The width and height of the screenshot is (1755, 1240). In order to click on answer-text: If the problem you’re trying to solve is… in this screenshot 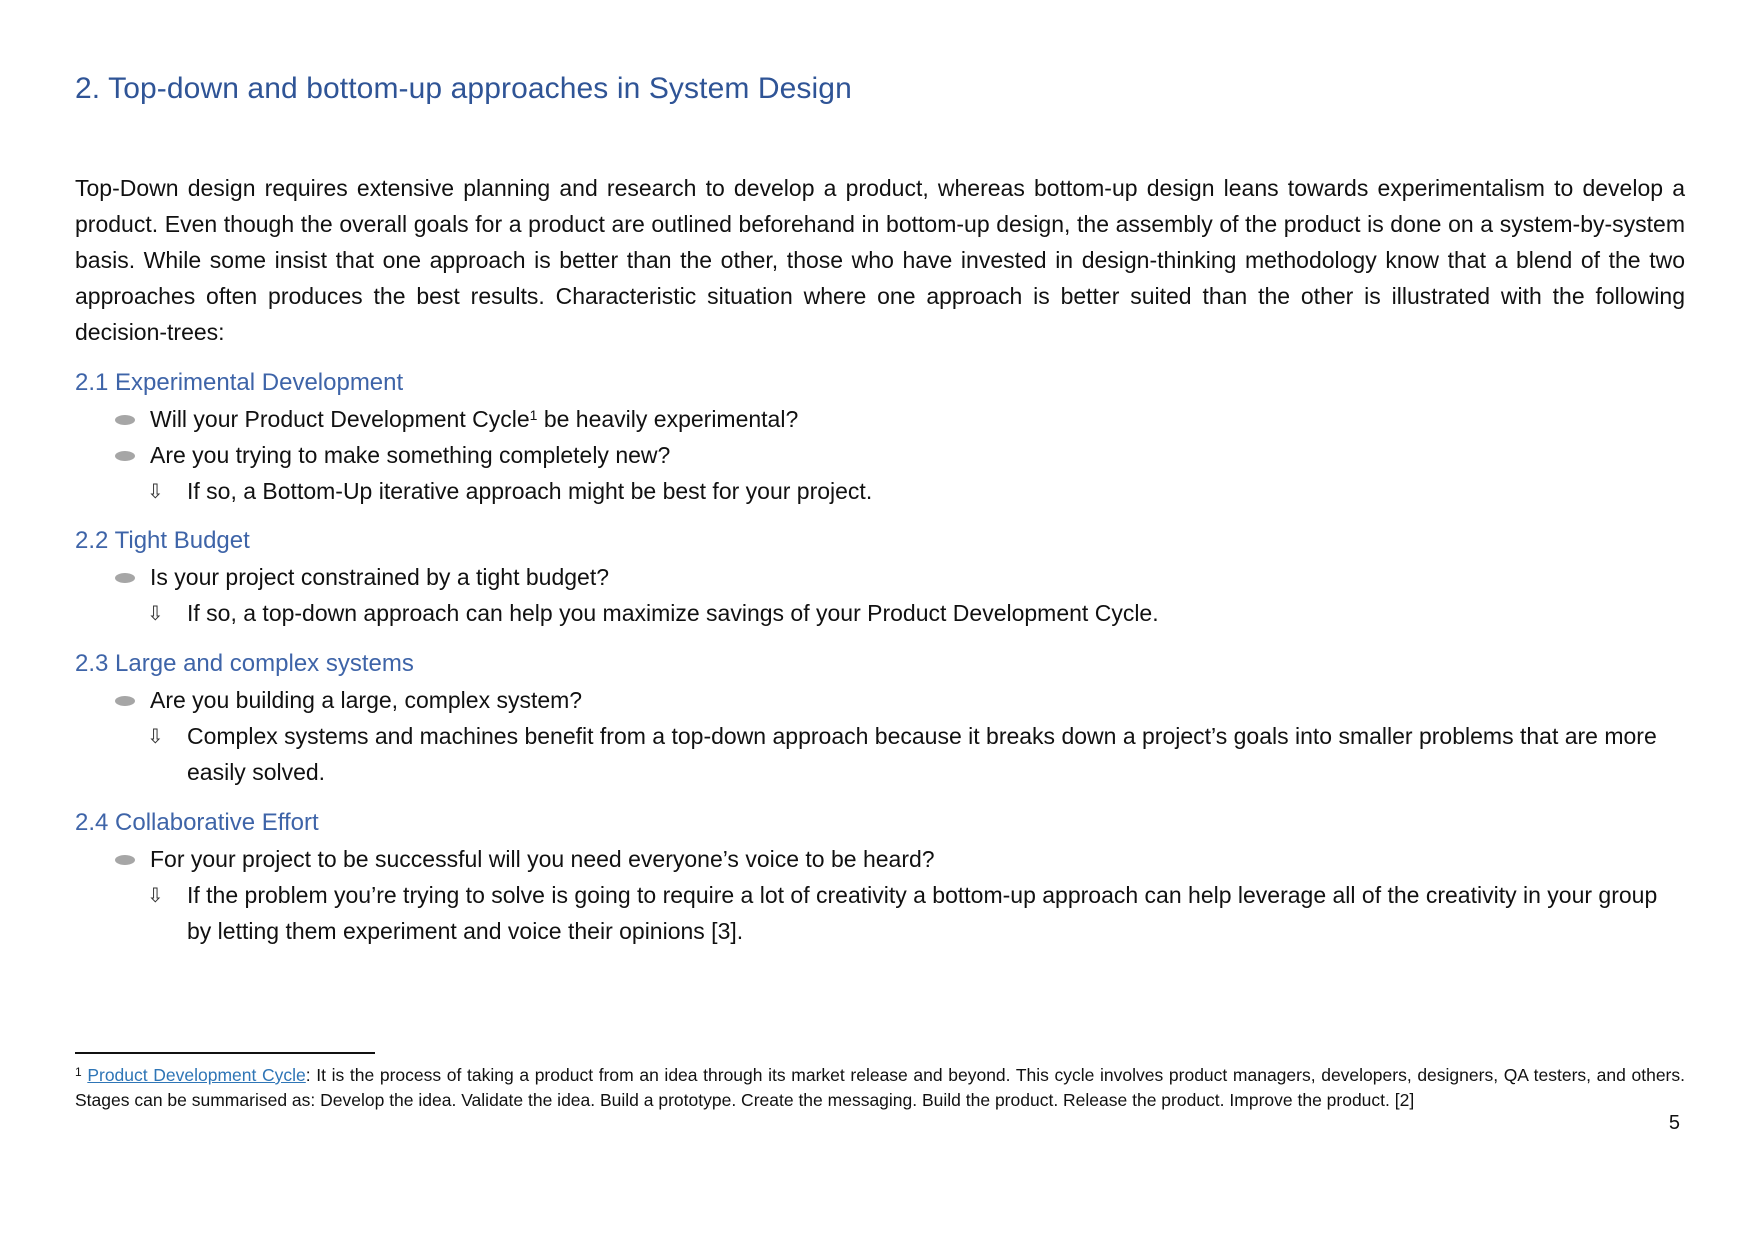, I will do `click(922, 913)`.